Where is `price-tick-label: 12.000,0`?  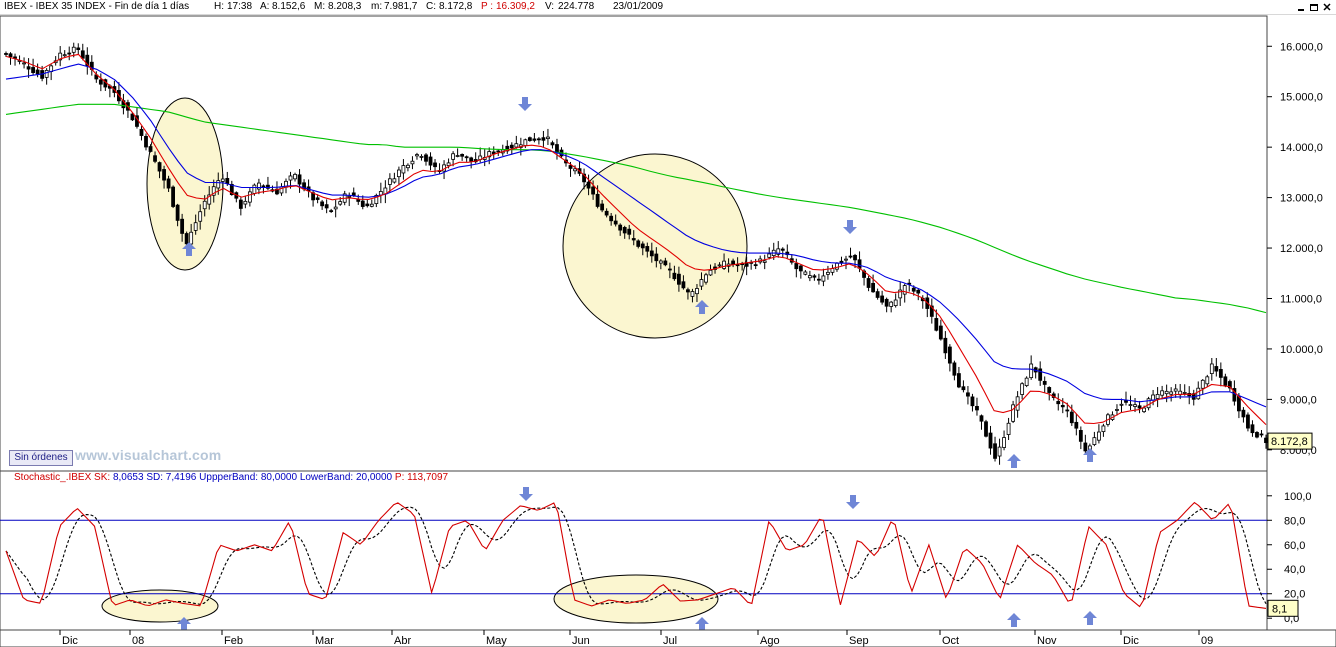 price-tick-label: 12.000,0 is located at coordinates (1301, 249).